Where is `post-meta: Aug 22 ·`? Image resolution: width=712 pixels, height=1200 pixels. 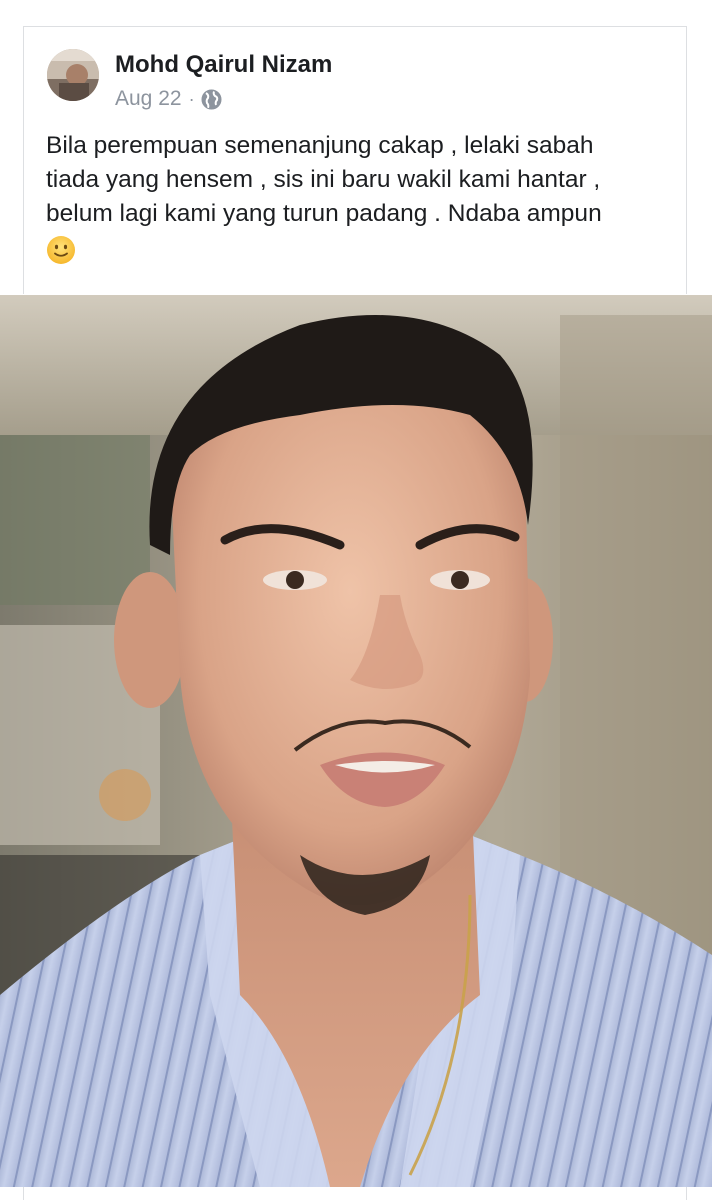 post-meta: Aug 22 · is located at coordinates (168, 99).